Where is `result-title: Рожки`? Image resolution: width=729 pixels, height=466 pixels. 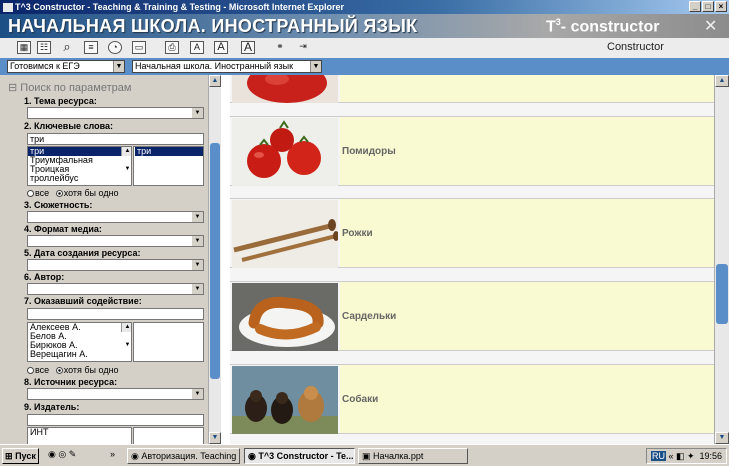 result-title: Рожки is located at coordinates (527, 233).